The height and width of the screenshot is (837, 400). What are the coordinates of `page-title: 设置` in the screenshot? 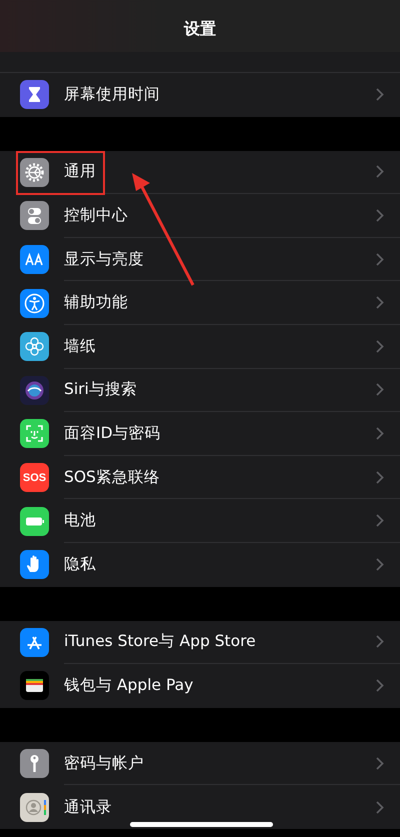 It's located at (200, 29).